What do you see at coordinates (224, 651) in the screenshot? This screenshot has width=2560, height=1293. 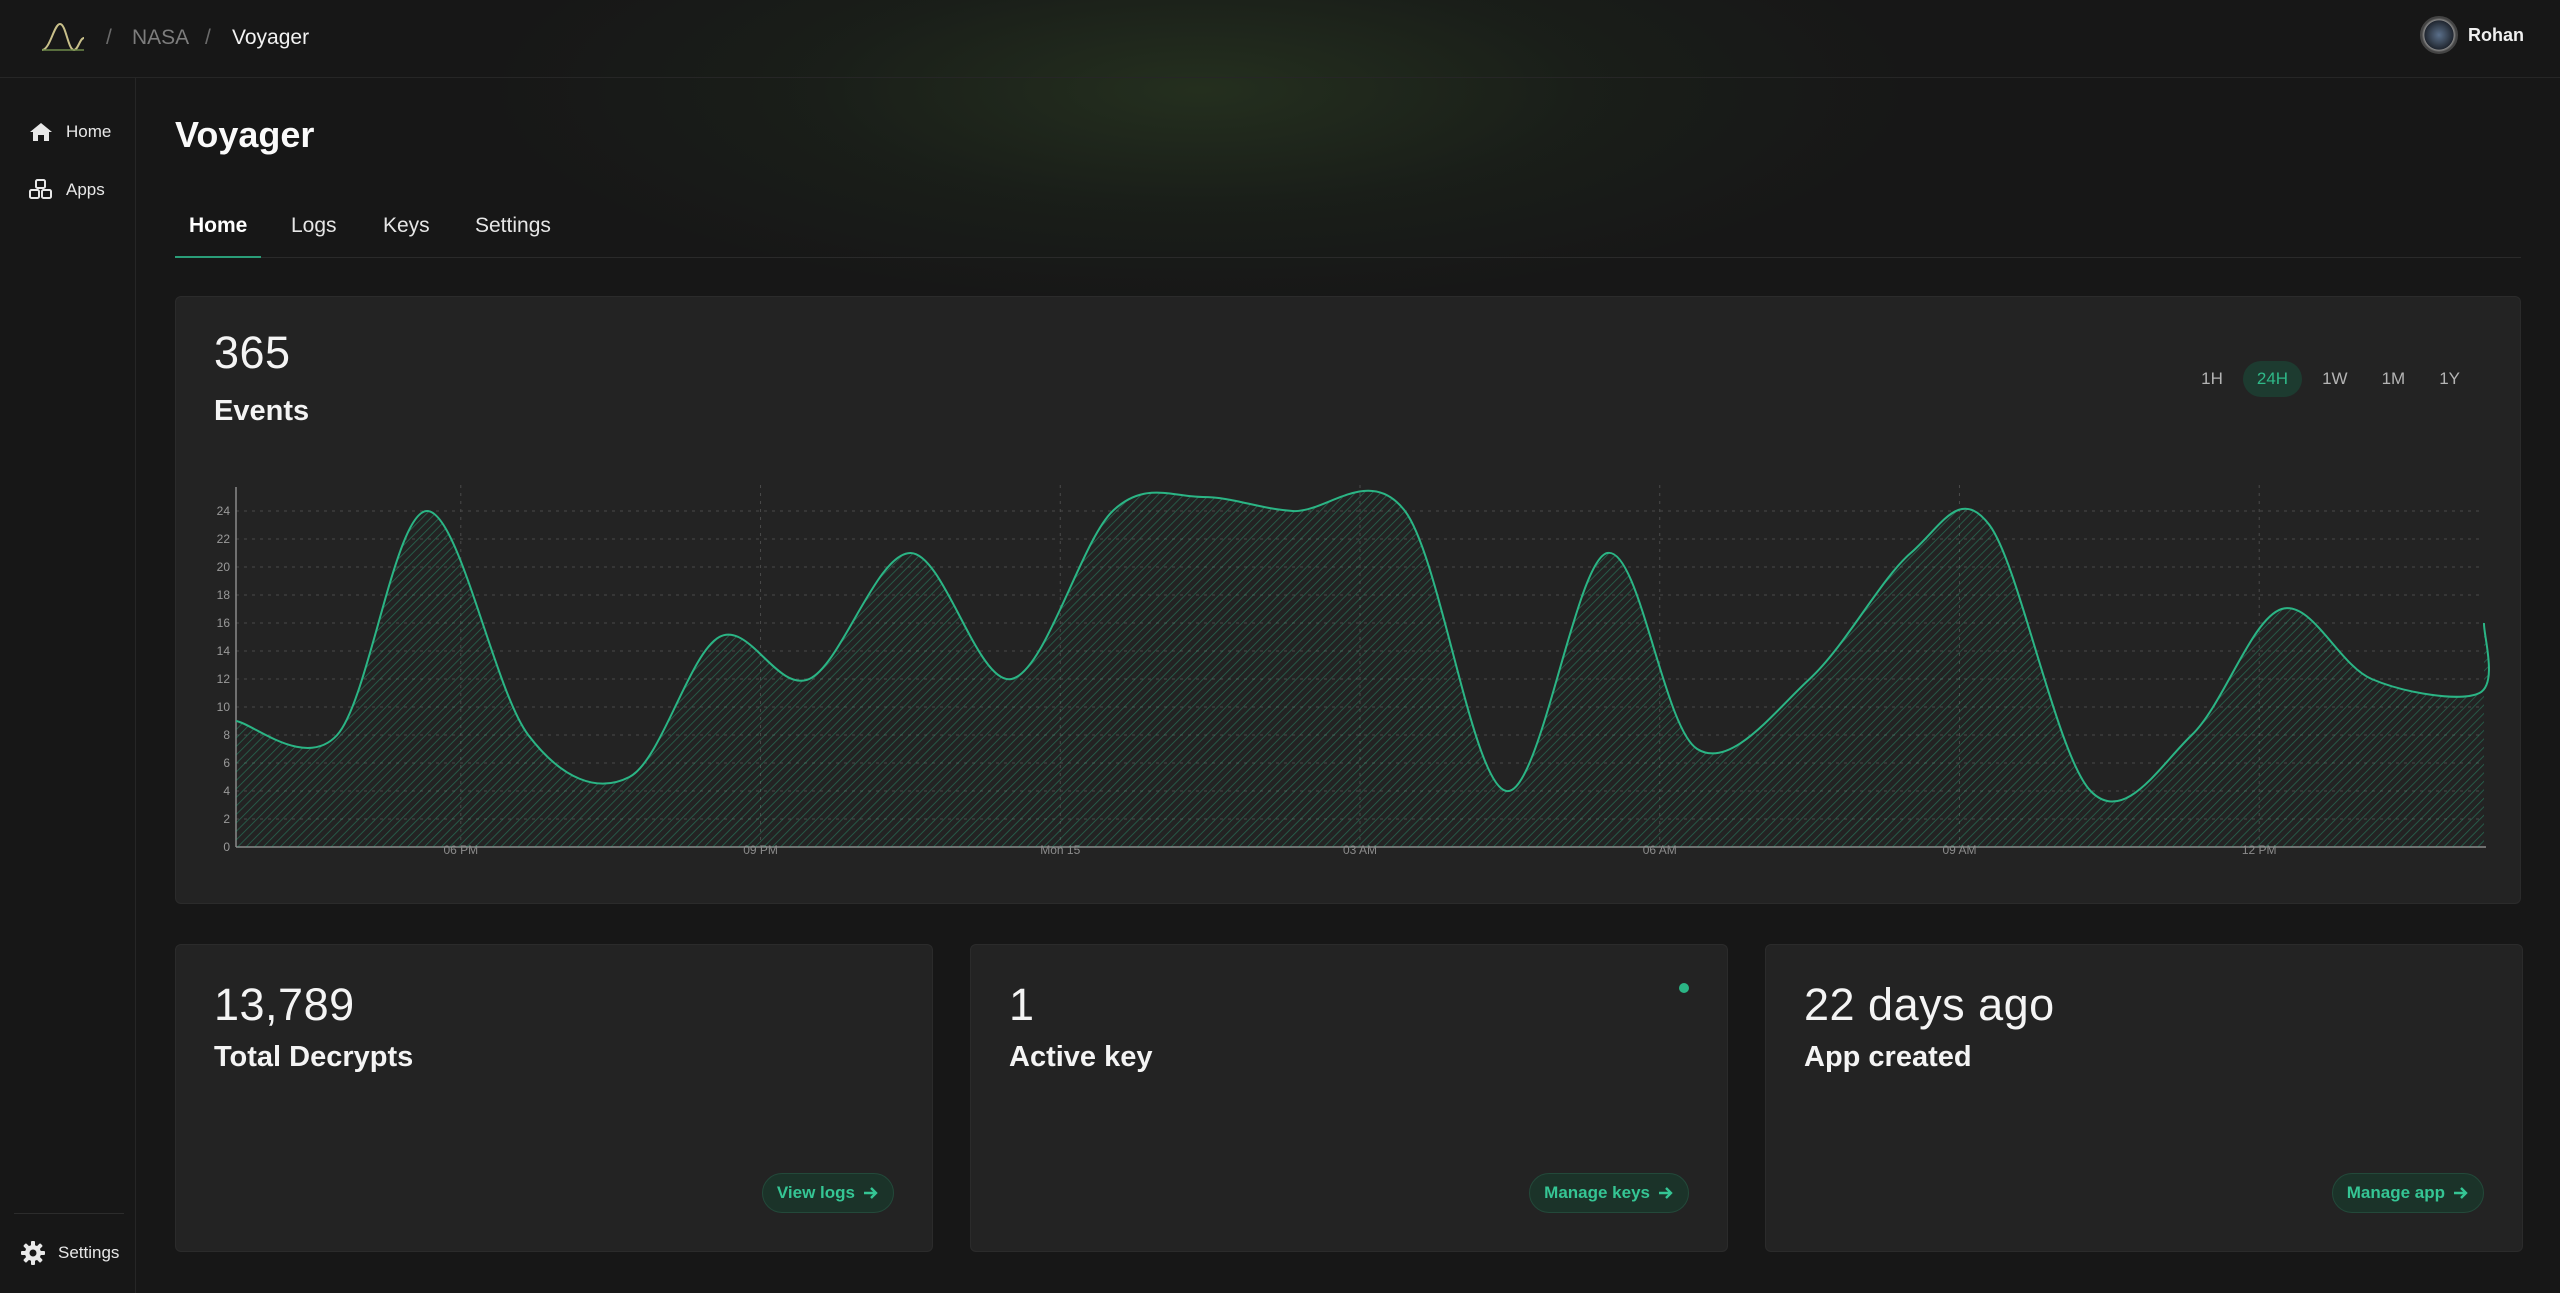 I see `y-tick-label: 14` at bounding box center [224, 651].